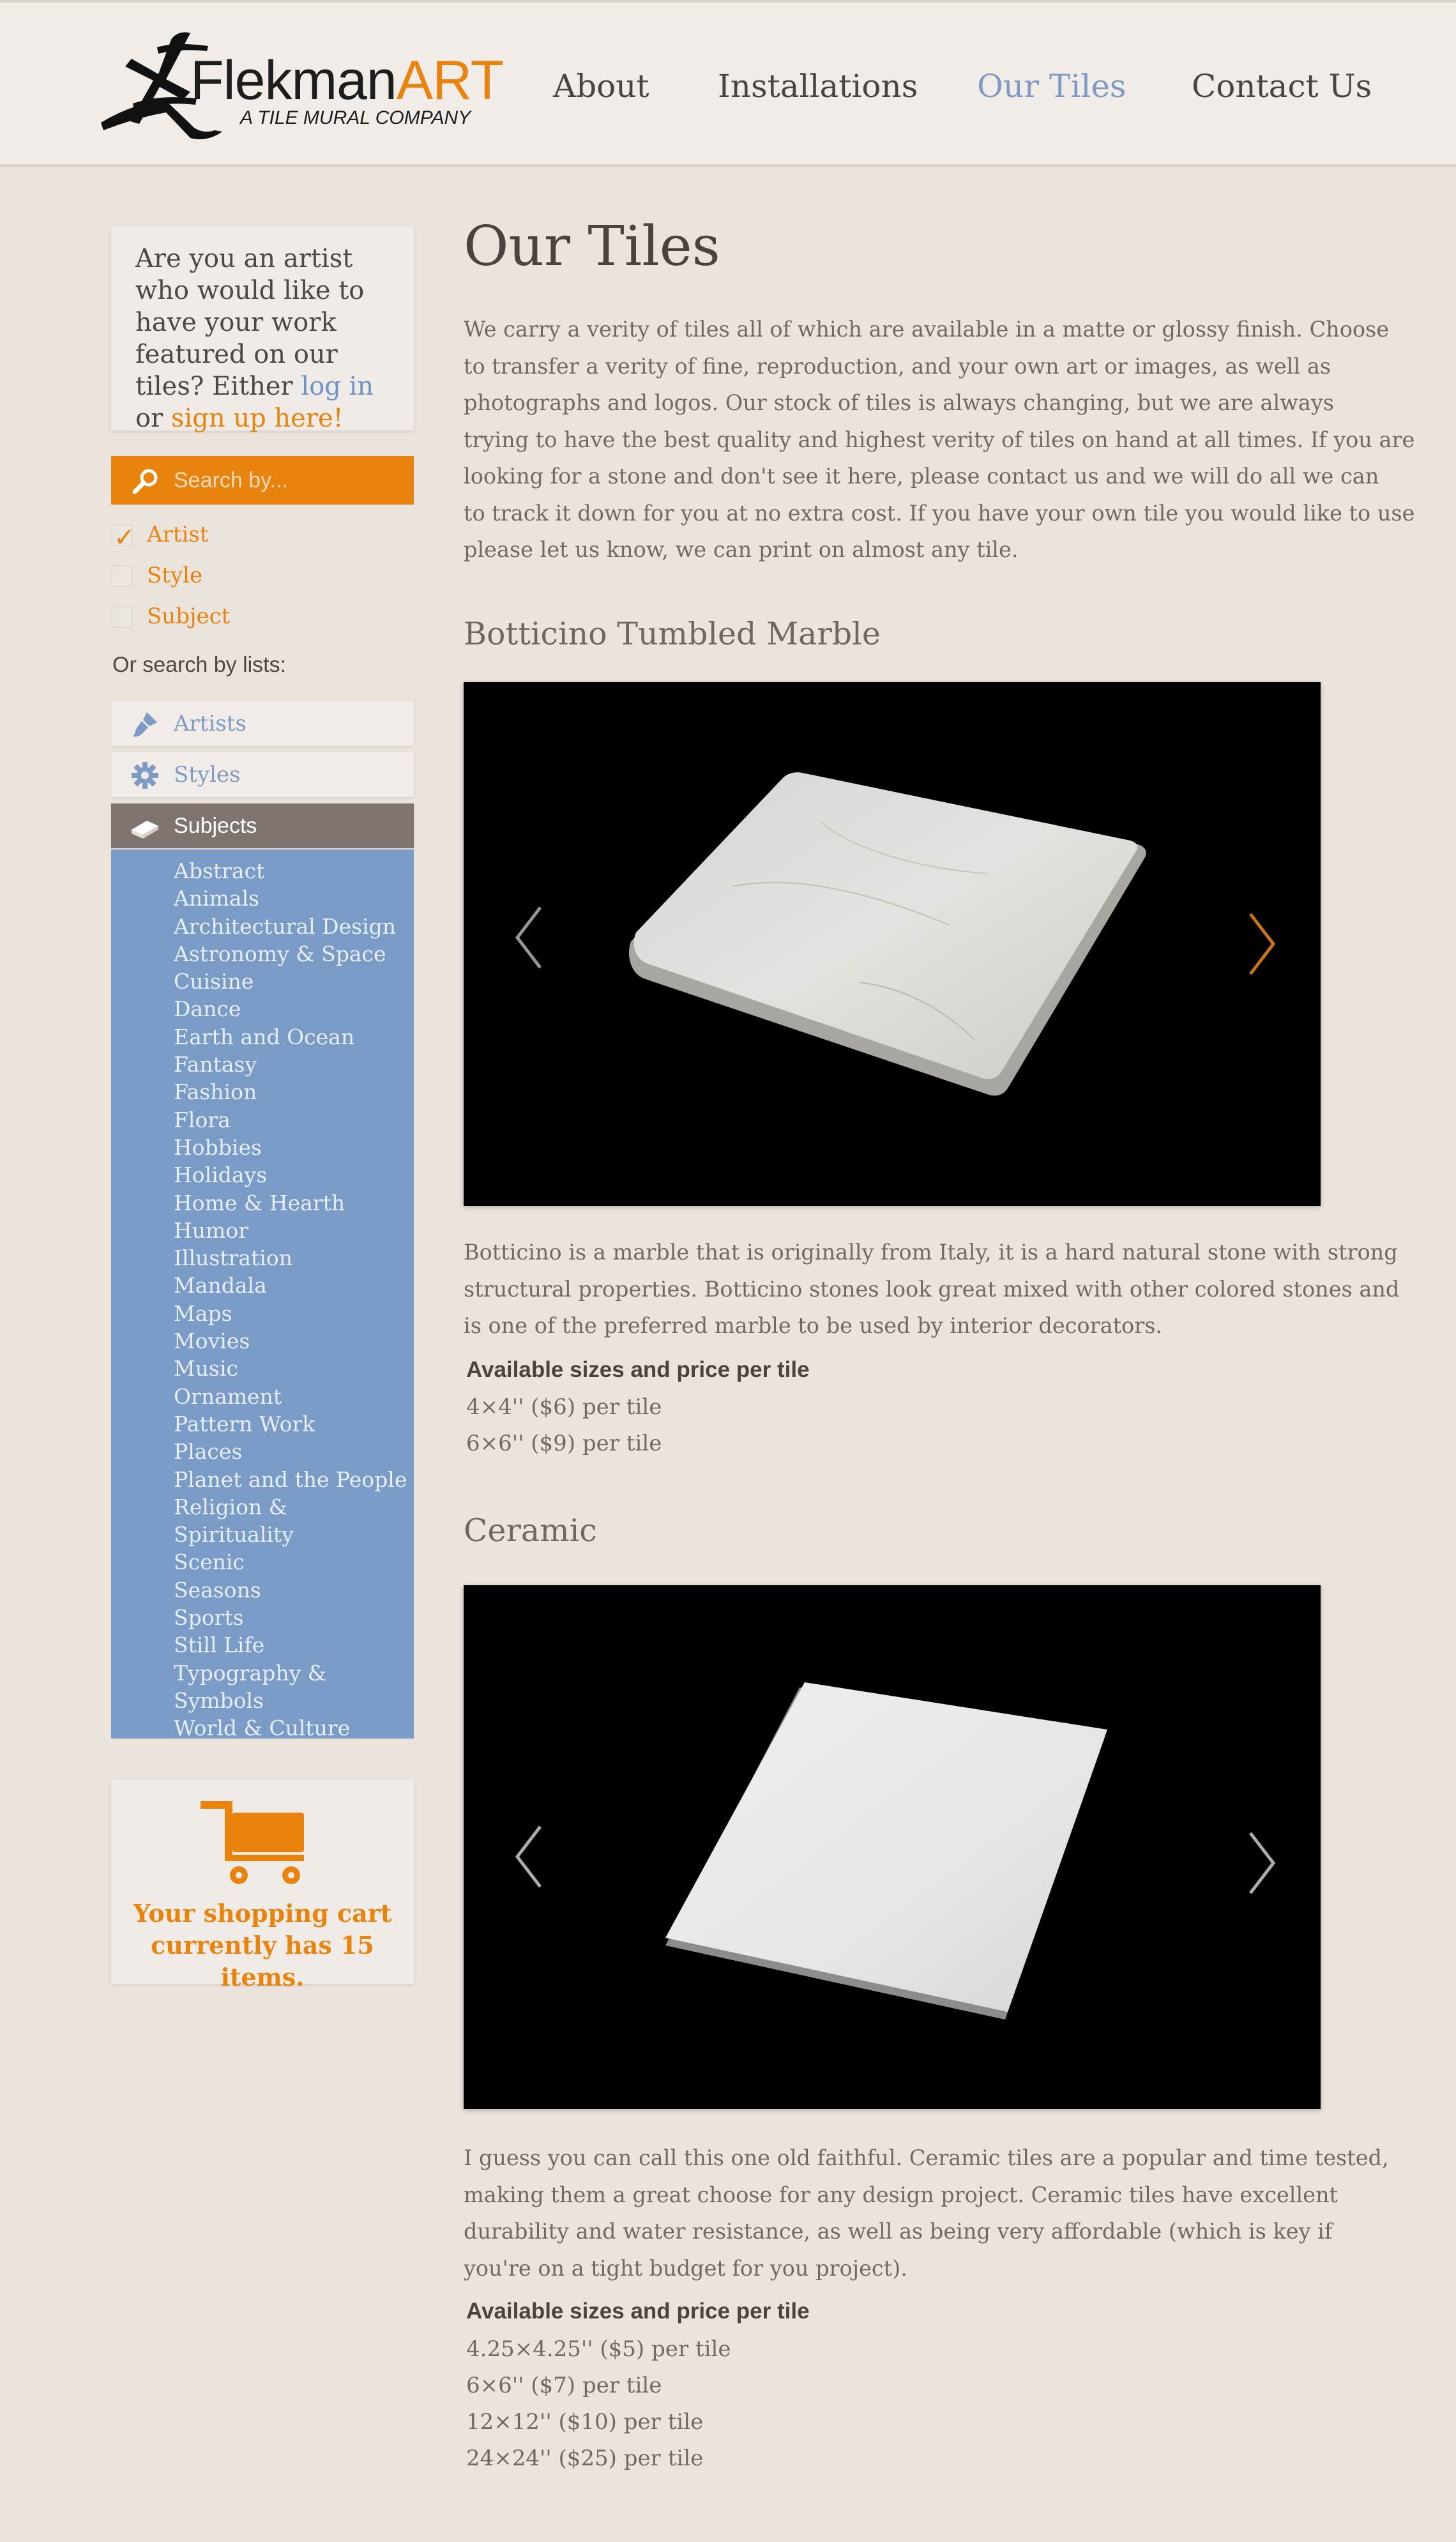 The image size is (1456, 2542). Describe the element at coordinates (887, 934) in the screenshot. I see `botticino-marble-tile-image` at that location.